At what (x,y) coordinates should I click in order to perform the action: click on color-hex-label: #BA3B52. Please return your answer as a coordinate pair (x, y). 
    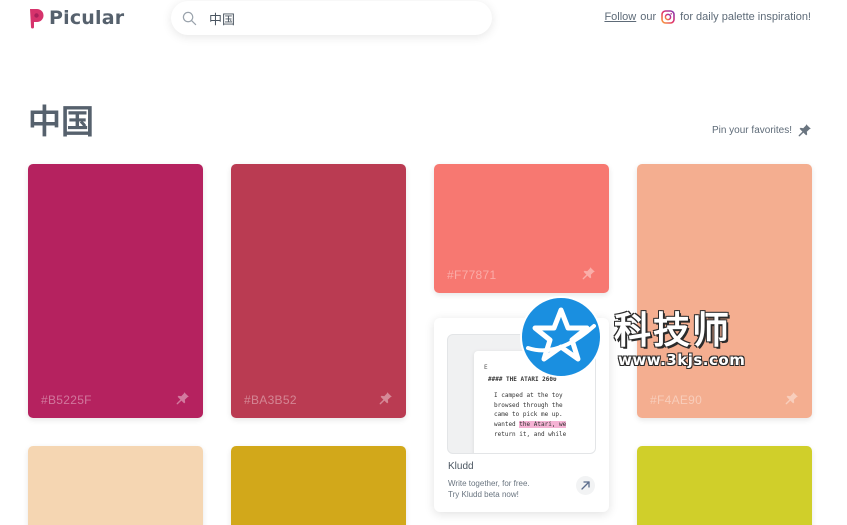
    Looking at the image, I should click on (270, 400).